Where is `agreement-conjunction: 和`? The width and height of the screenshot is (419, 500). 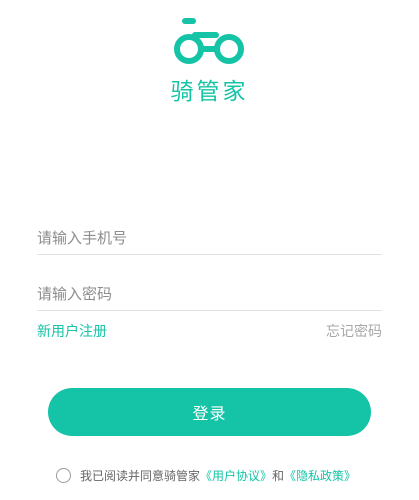 agreement-conjunction: 和 is located at coordinates (278, 475).